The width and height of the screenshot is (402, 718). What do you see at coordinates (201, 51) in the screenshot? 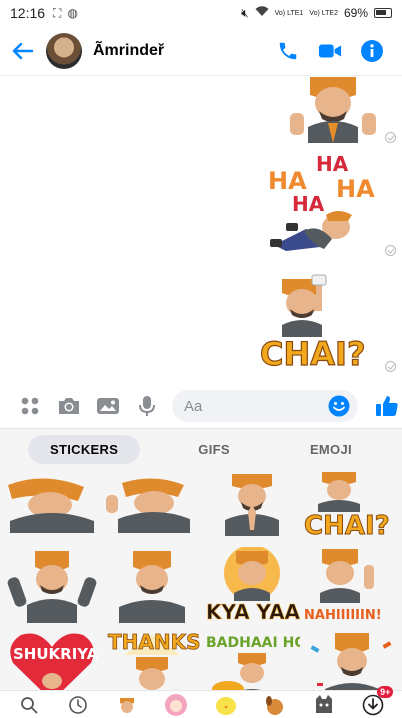
I see `conversation-header: Ãmrindeř` at bounding box center [201, 51].